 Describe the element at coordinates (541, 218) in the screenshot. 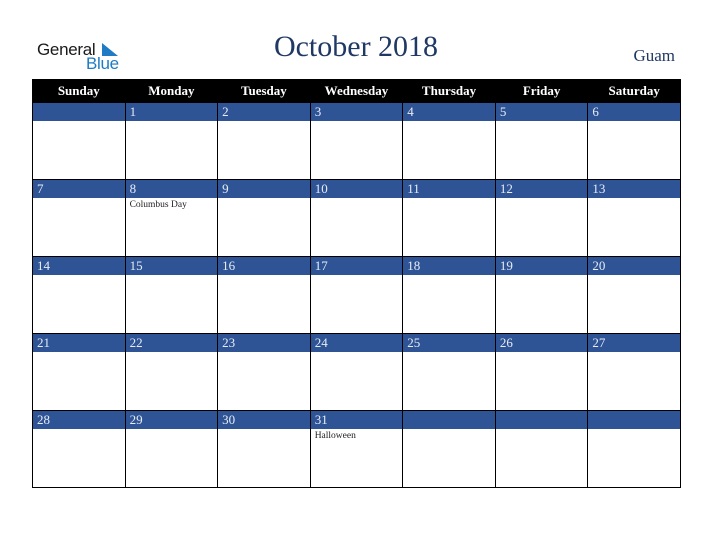

I see `day-cell: 12` at that location.